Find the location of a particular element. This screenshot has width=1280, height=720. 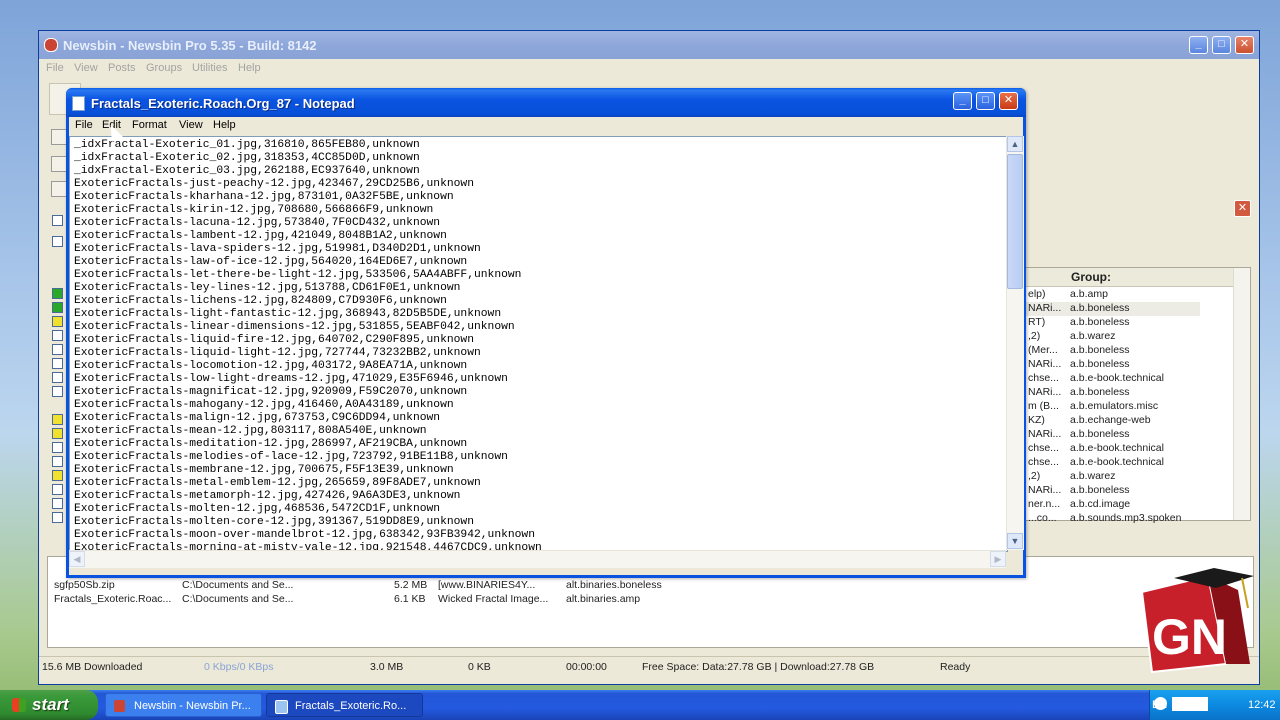

group-row-group: a.b.sounds.mp3.spoken is located at coordinates (1126, 518).